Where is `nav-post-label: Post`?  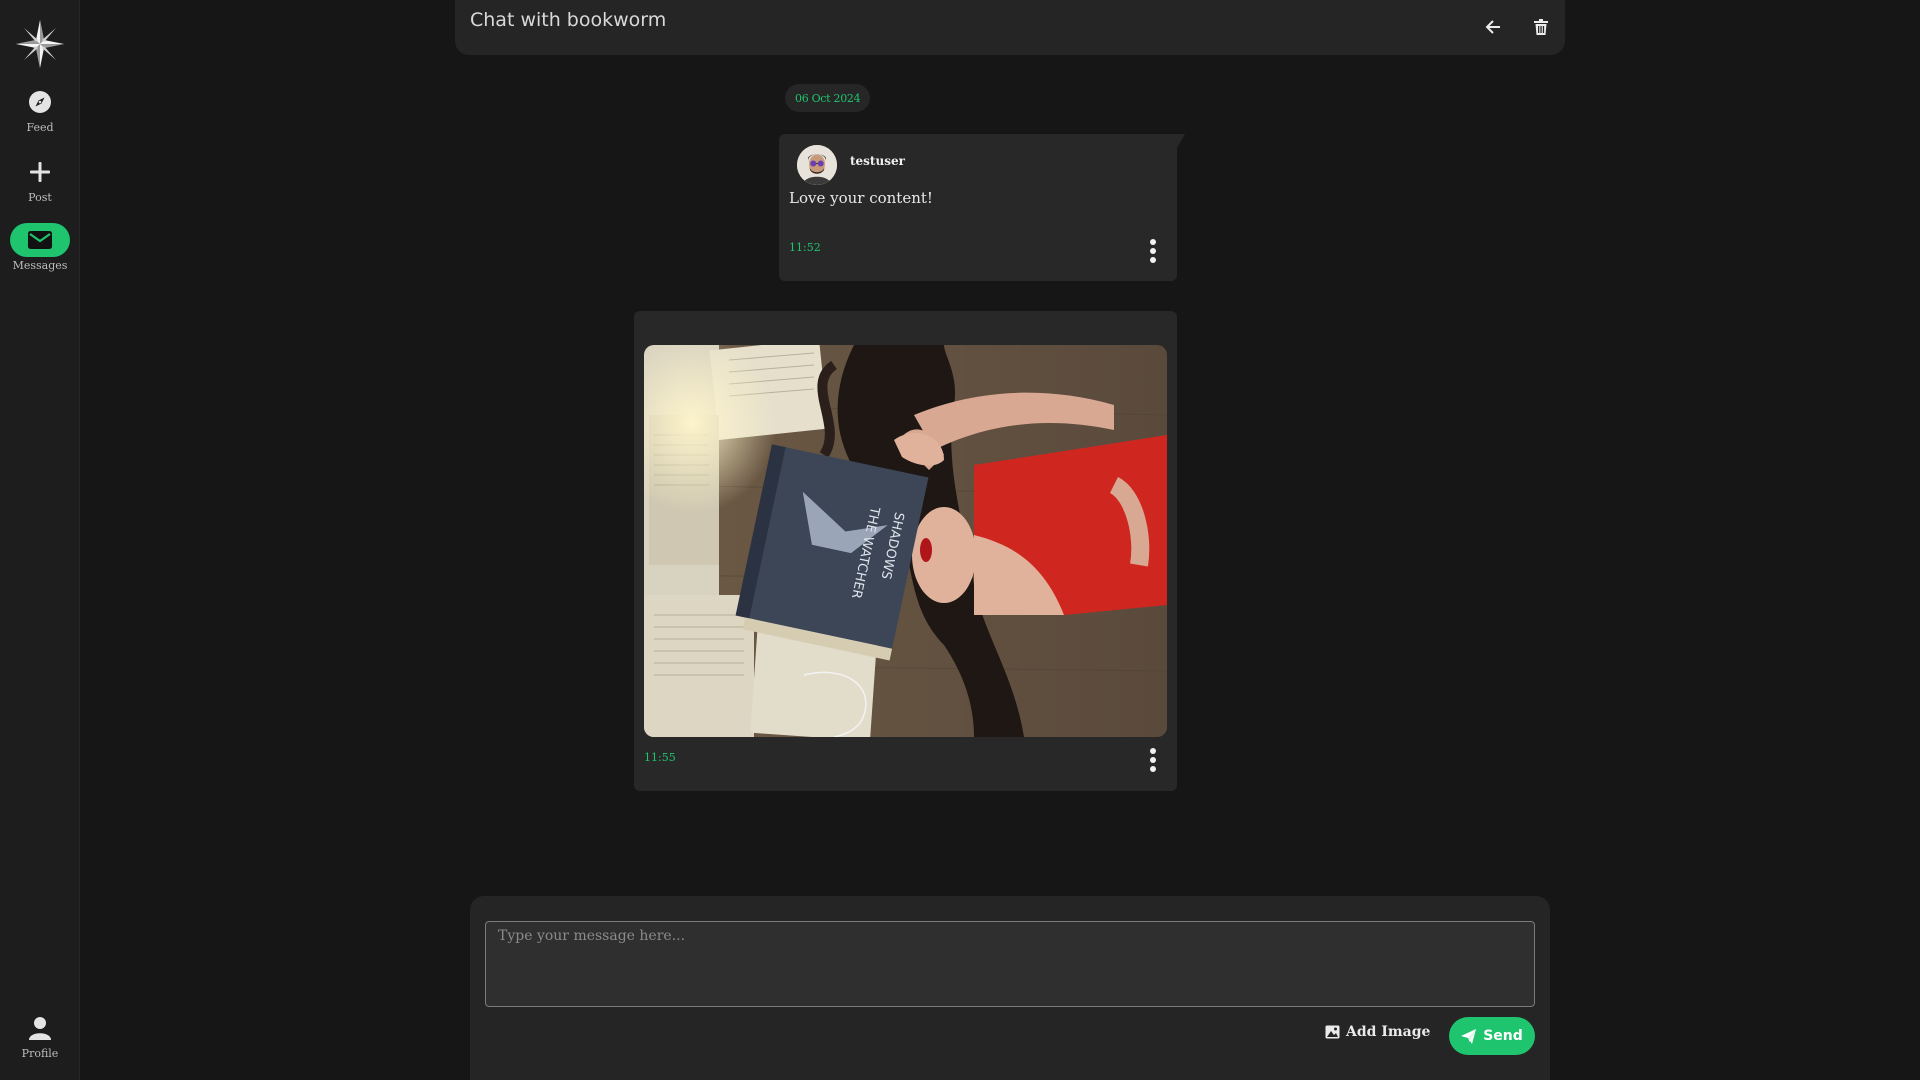
nav-post-label: Post is located at coordinates (40, 197).